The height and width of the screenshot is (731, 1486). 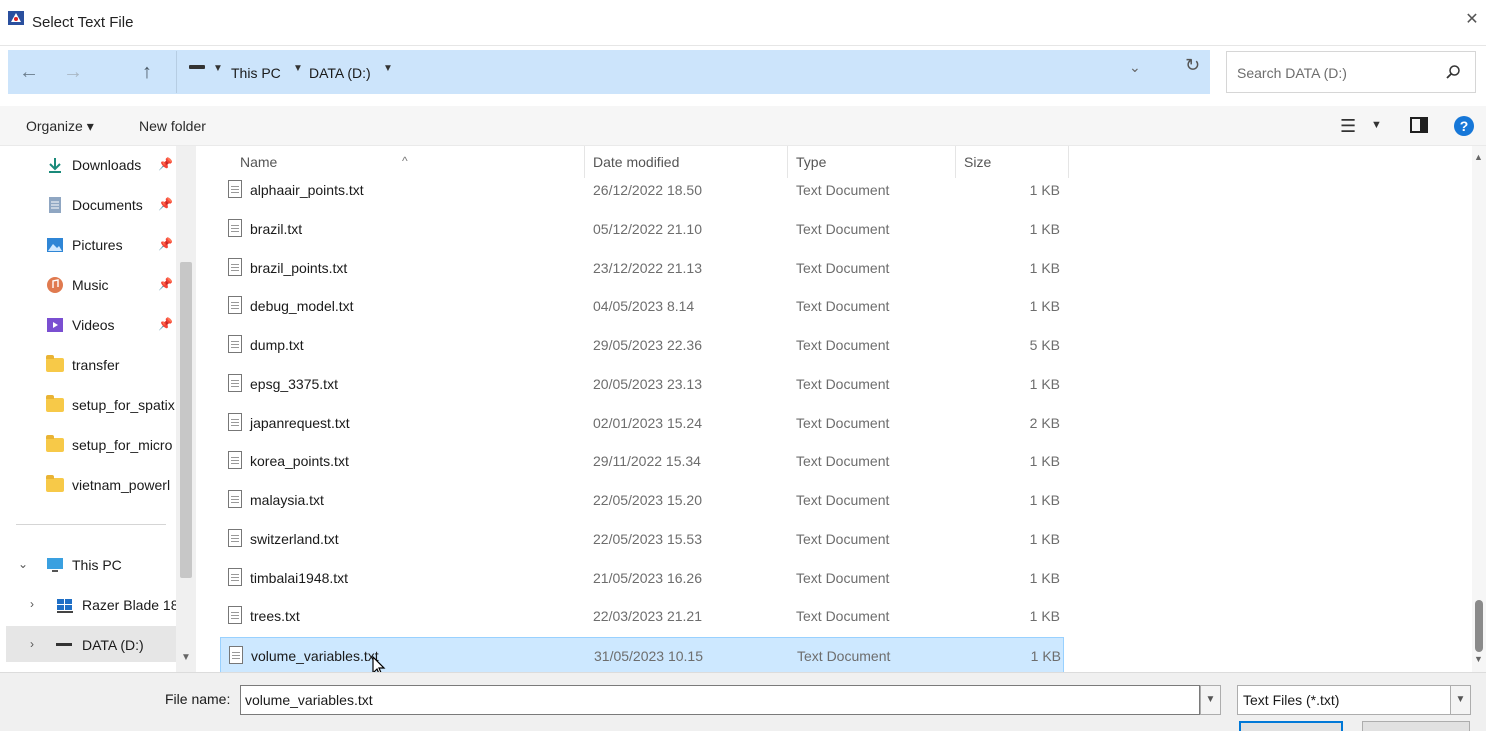 I want to click on sidebar-item-pictures: Pictures 📌, so click(x=88, y=244).